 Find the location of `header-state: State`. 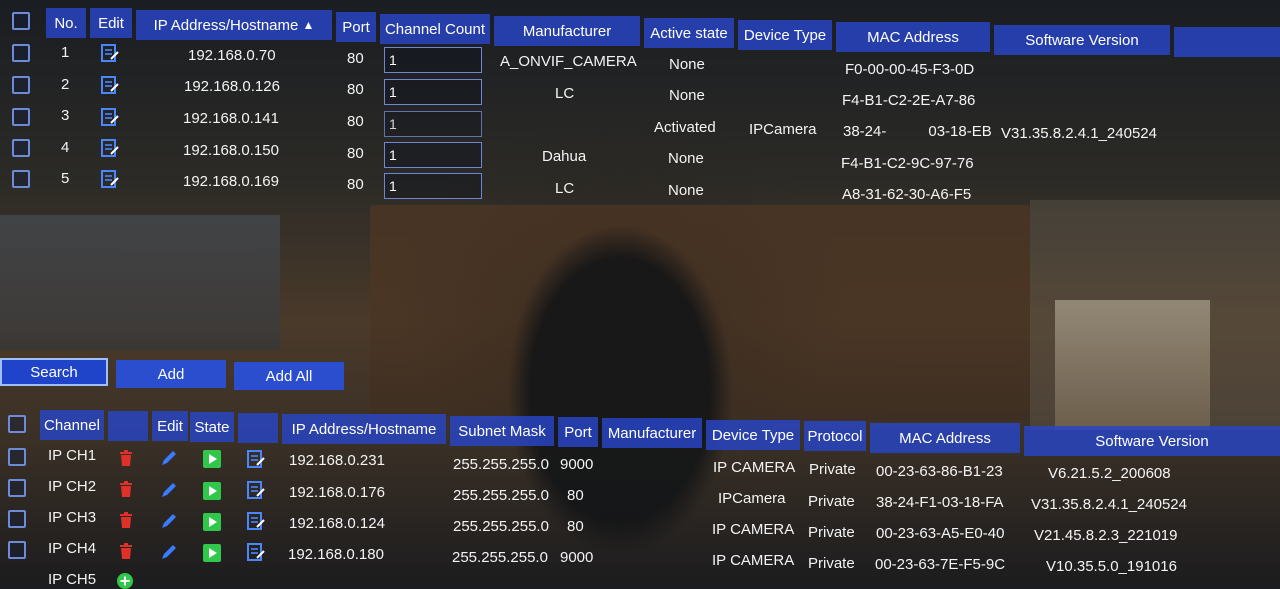

header-state: State is located at coordinates (212, 427).